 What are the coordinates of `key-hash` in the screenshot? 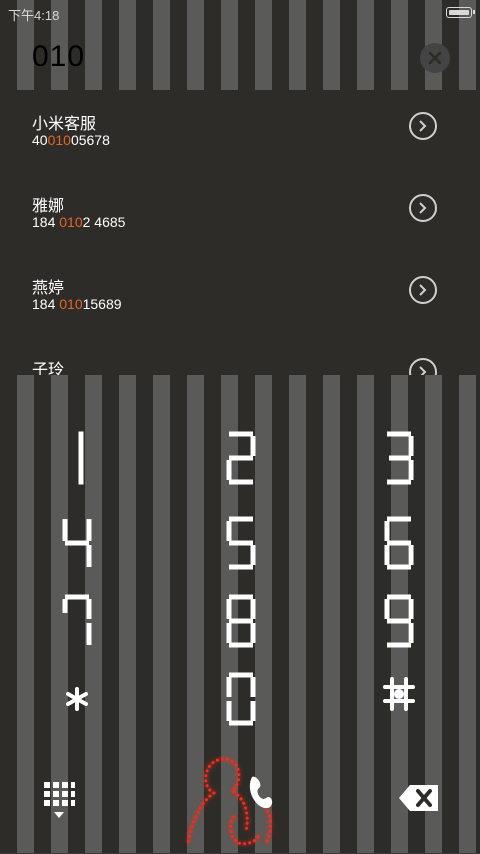 It's located at (399, 706).